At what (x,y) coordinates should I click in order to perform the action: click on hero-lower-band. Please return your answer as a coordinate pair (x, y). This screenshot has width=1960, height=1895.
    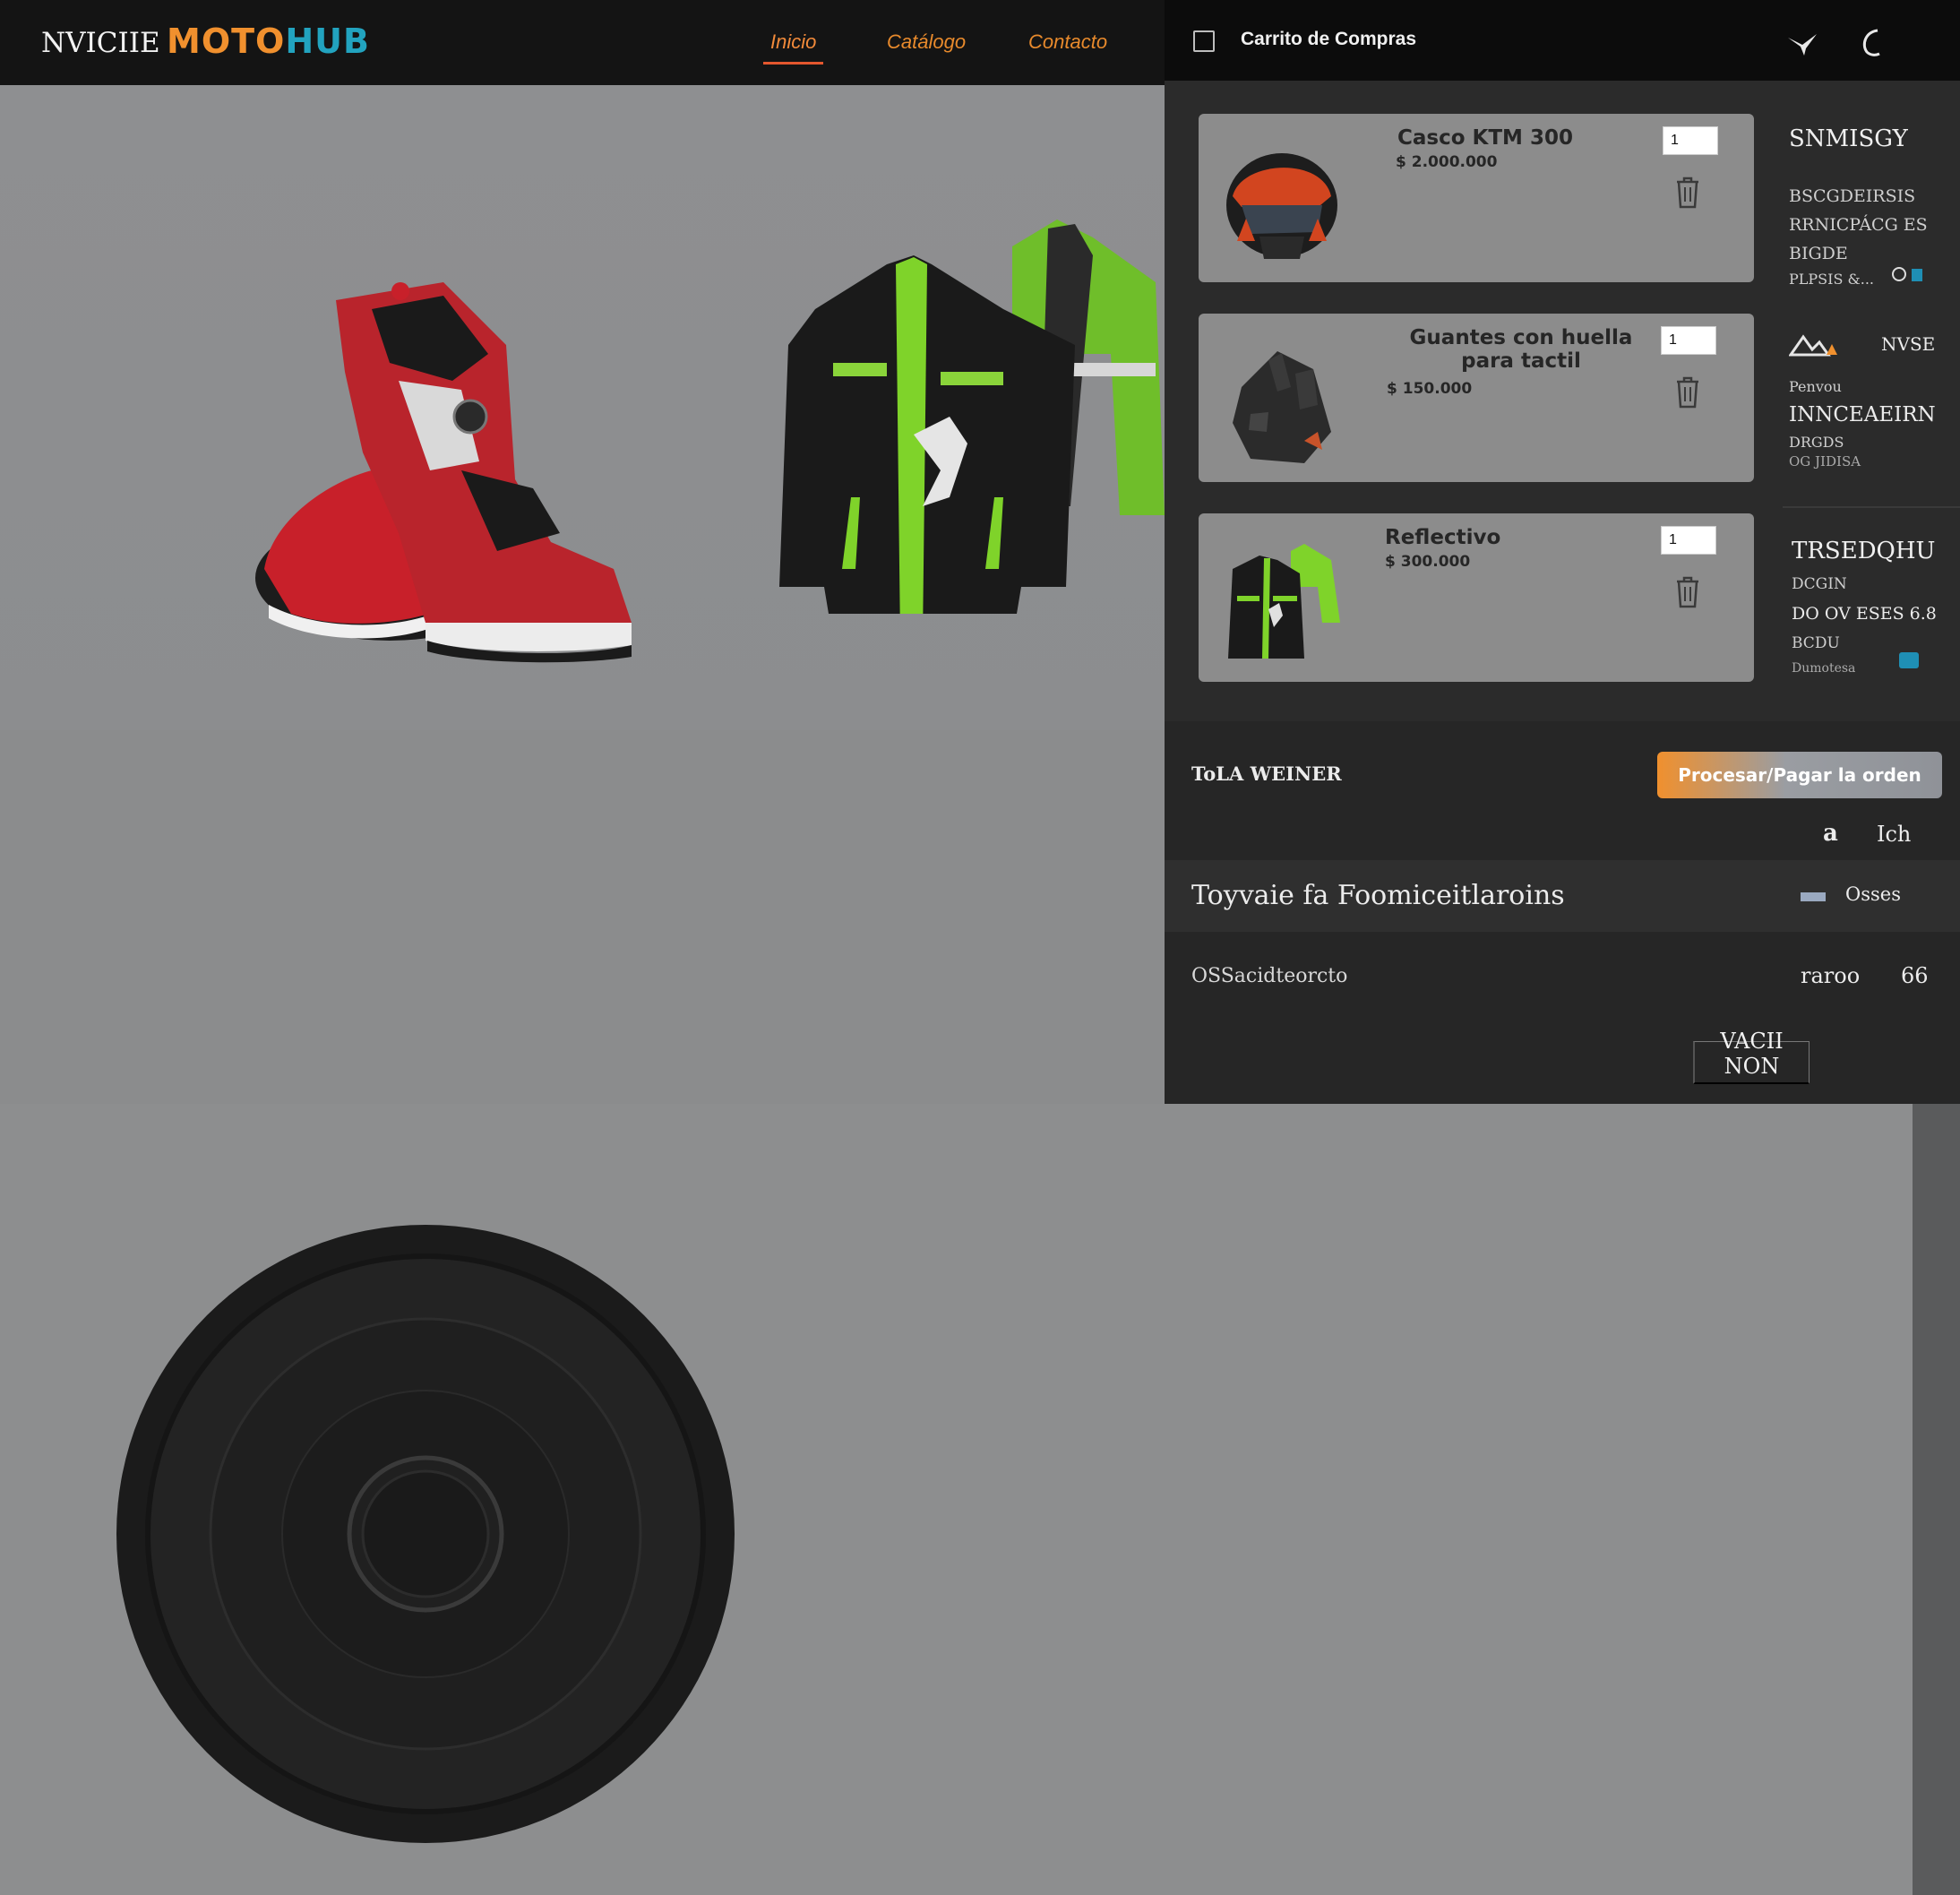
    Looking at the image, I should click on (582, 917).